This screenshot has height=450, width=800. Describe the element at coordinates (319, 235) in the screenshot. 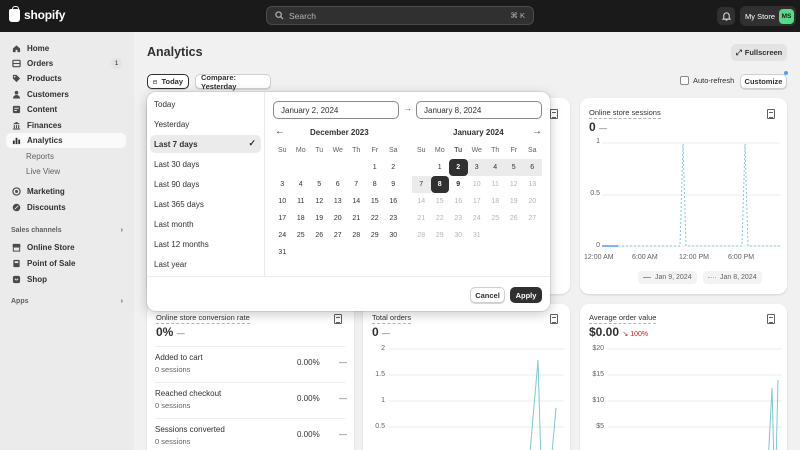

I see `day-cell: 26` at that location.